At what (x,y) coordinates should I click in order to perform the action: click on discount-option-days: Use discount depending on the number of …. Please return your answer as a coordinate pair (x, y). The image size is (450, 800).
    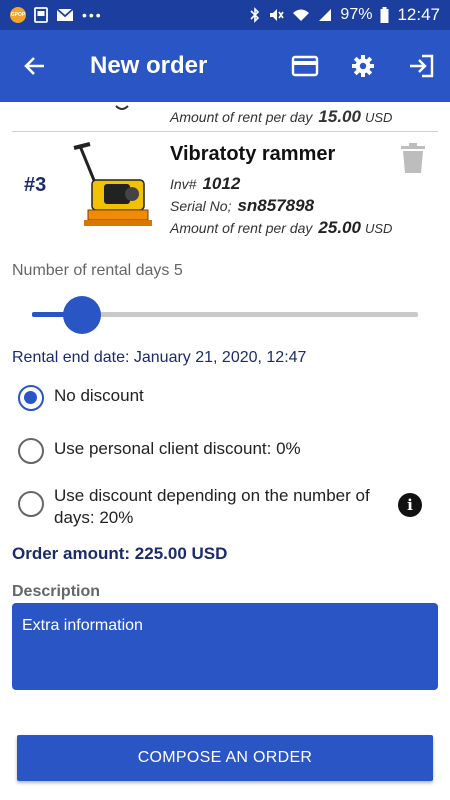
    Looking at the image, I should click on (203, 507).